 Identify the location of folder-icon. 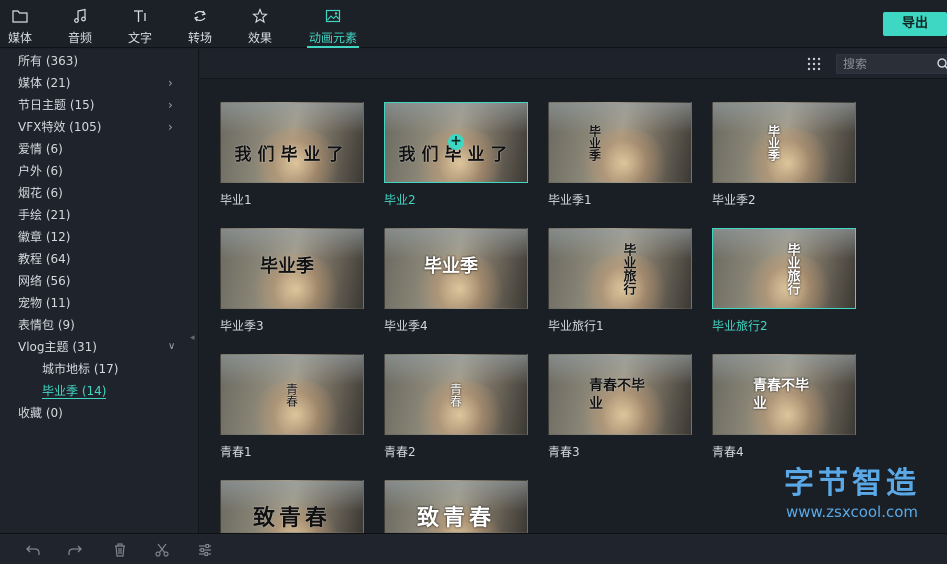
(22, 18).